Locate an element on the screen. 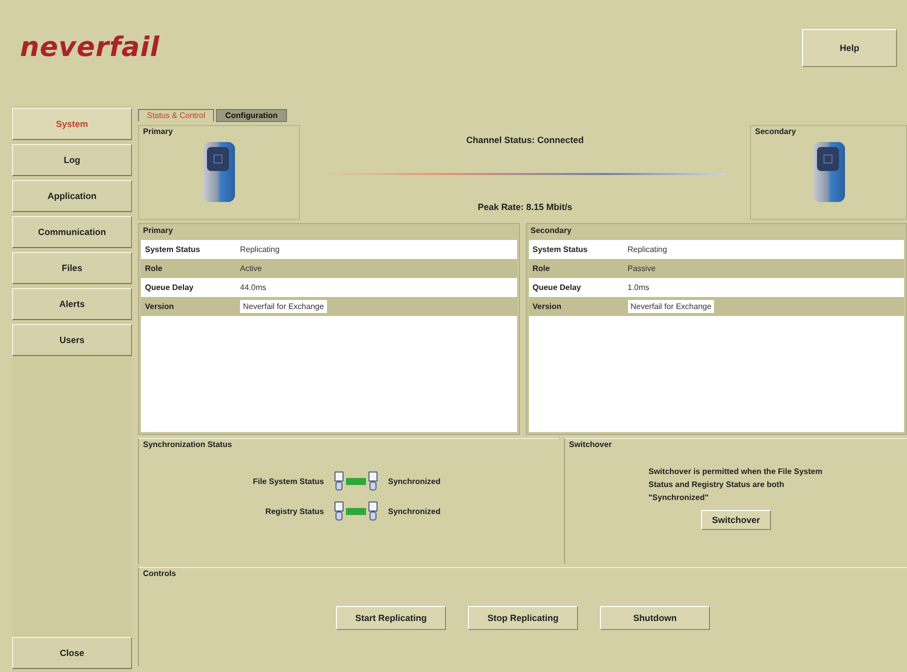 The height and width of the screenshot is (672, 907). control-button: Shutdown is located at coordinates (655, 618).